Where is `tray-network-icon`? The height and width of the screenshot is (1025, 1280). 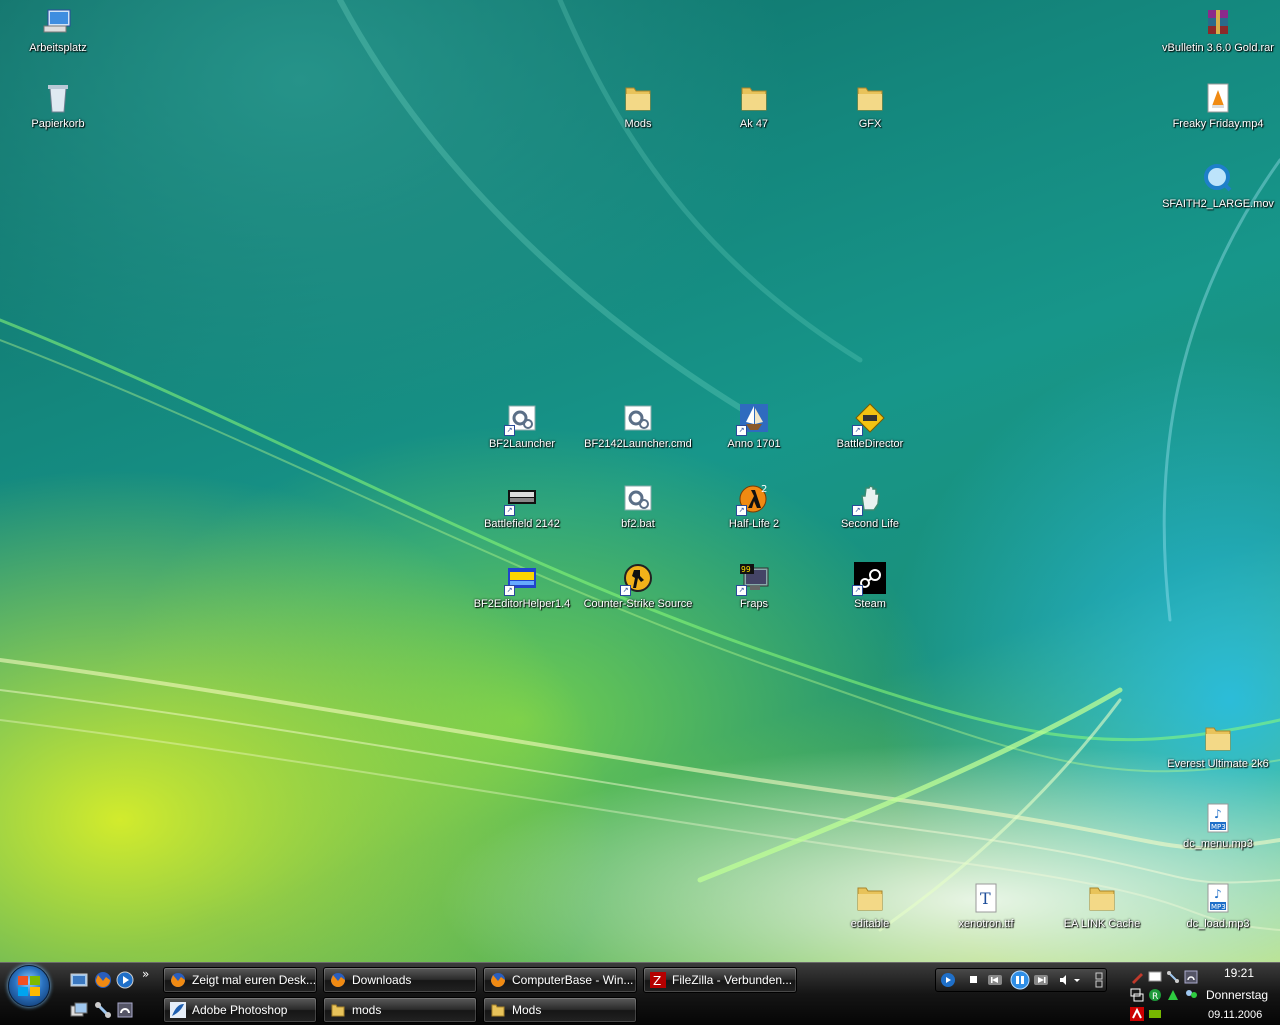
tray-network-icon is located at coordinates (1173, 976).